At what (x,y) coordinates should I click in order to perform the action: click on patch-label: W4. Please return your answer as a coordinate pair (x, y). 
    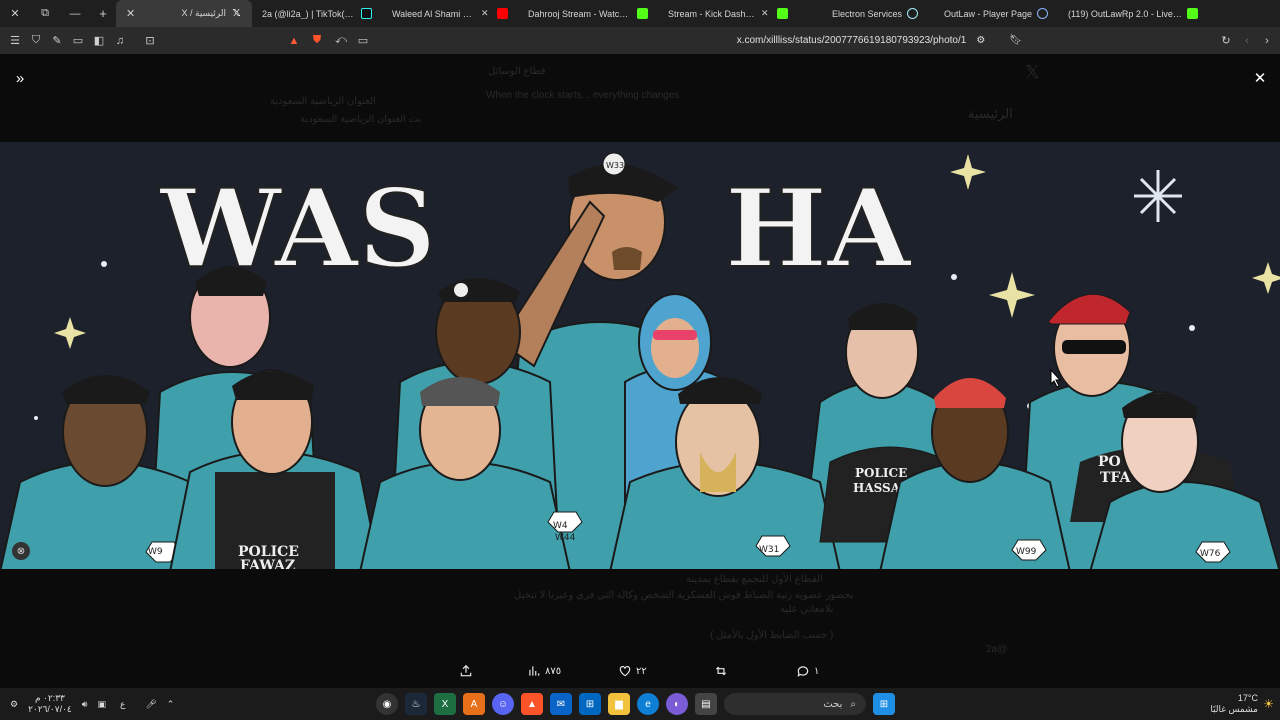
    Looking at the image, I should click on (560, 526).